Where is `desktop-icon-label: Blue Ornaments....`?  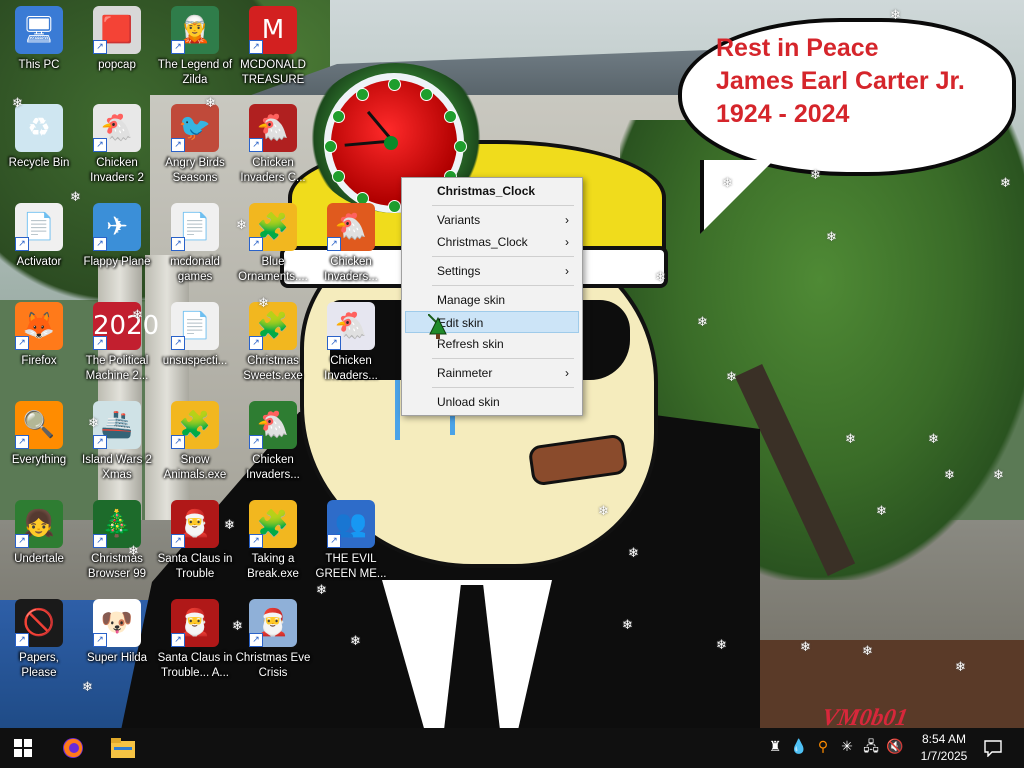 desktop-icon-label: Blue Ornaments.... is located at coordinates (273, 269).